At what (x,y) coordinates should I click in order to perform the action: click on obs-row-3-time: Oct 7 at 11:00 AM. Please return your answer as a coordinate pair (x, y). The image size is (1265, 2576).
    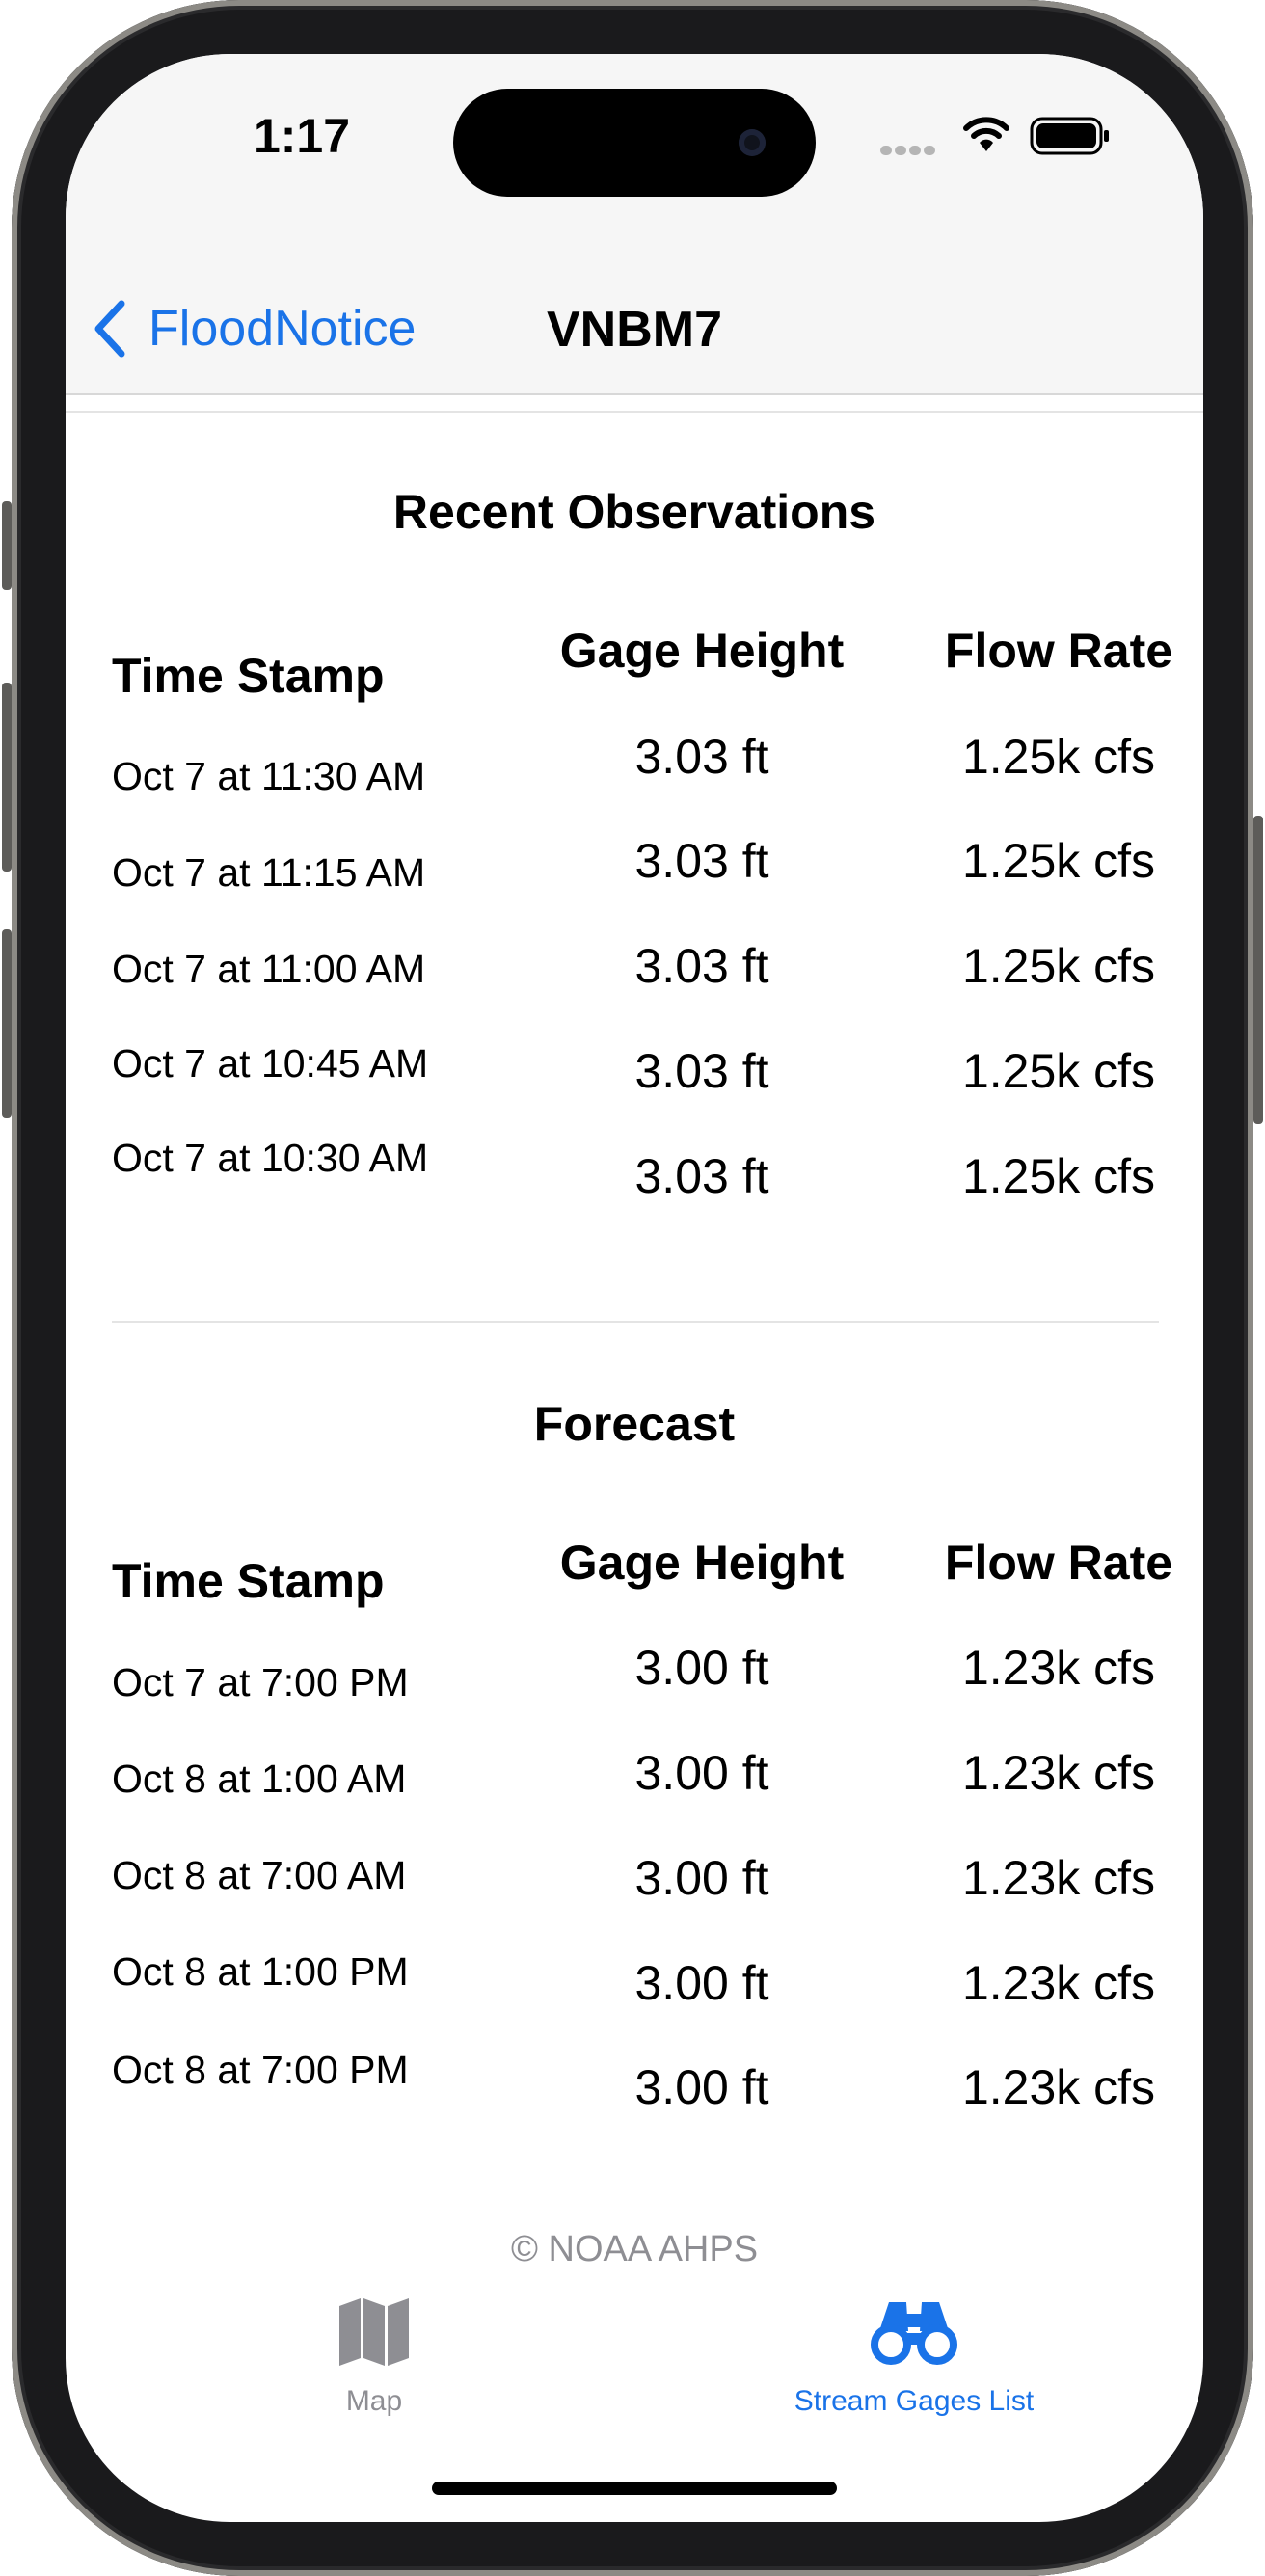
    Looking at the image, I should click on (269, 969).